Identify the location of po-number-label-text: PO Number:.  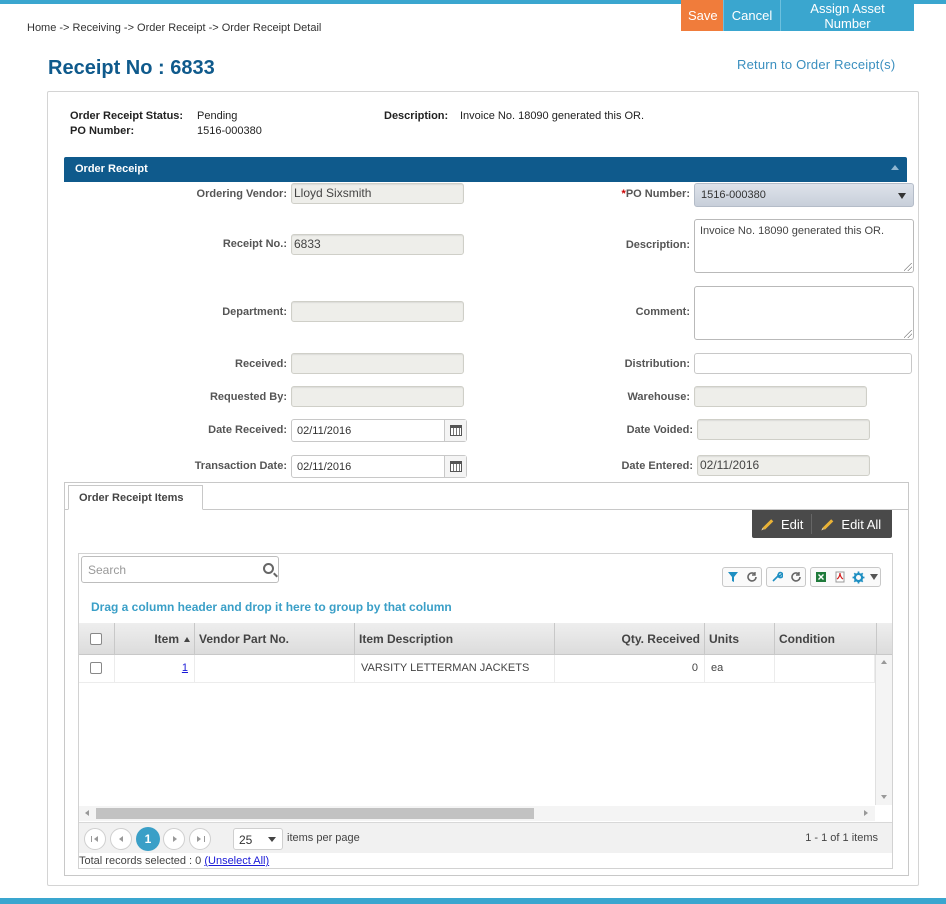
(657, 194).